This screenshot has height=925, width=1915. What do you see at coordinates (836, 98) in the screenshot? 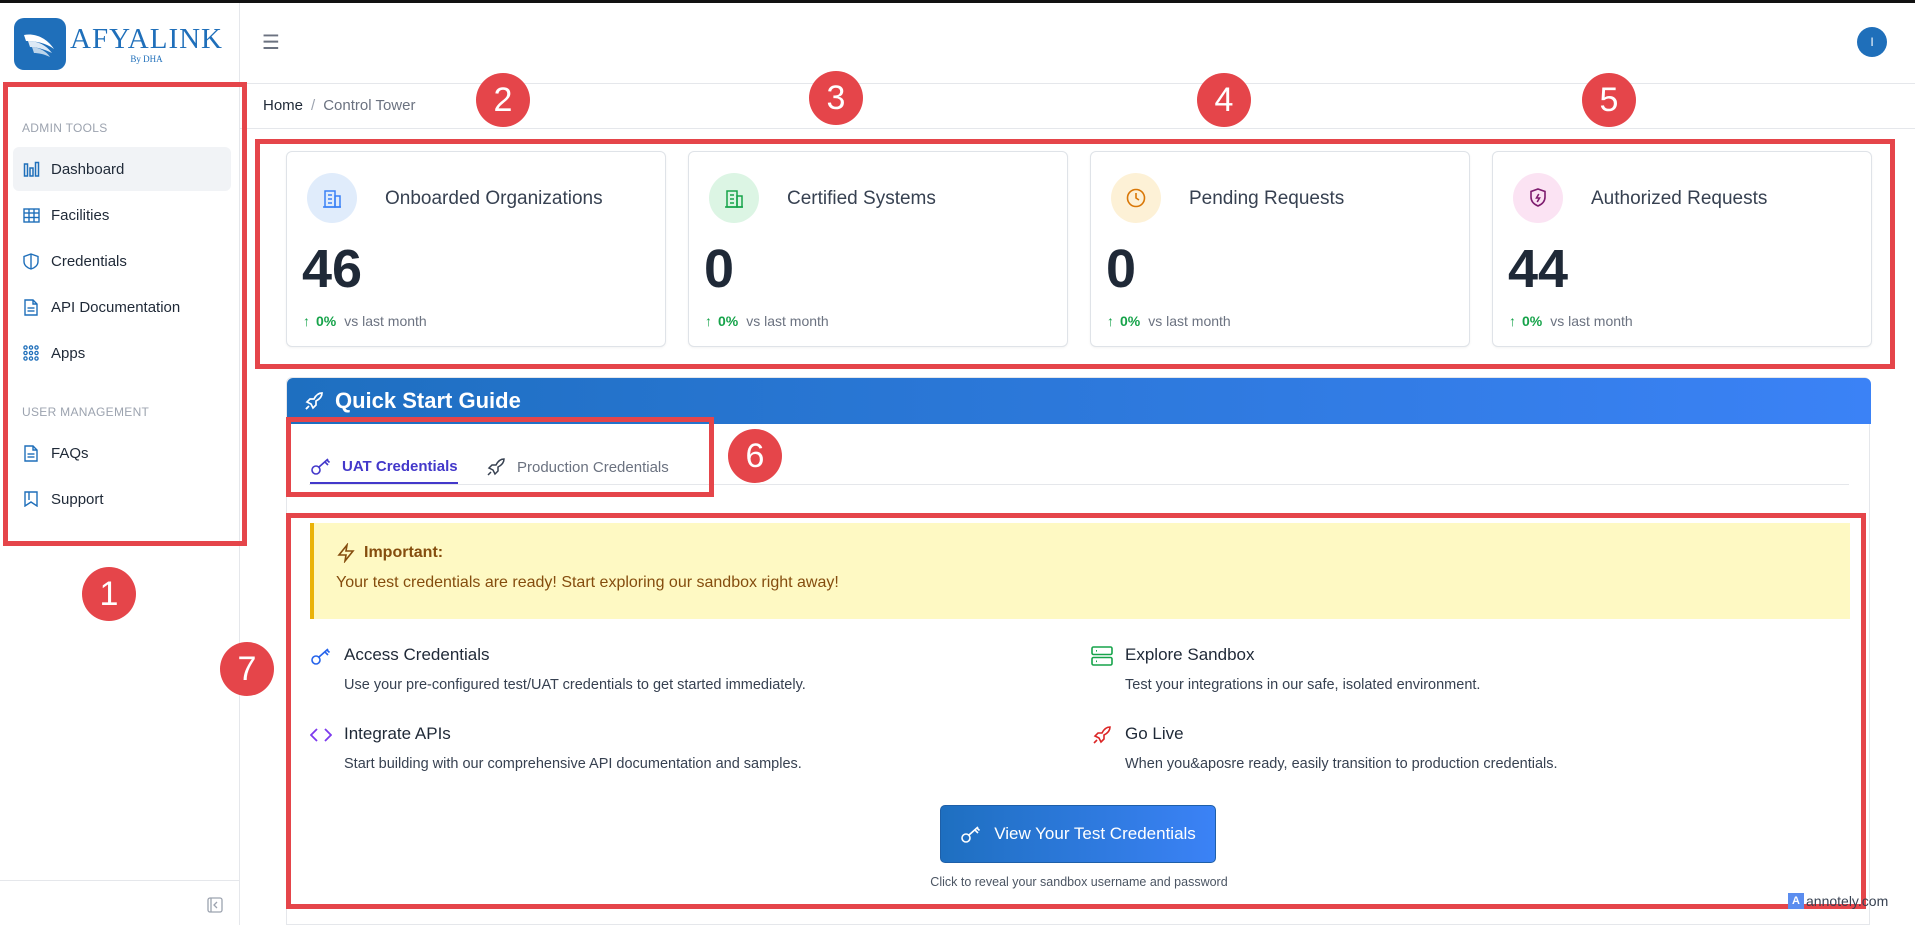
I see `annotation-badge-3: 3` at bounding box center [836, 98].